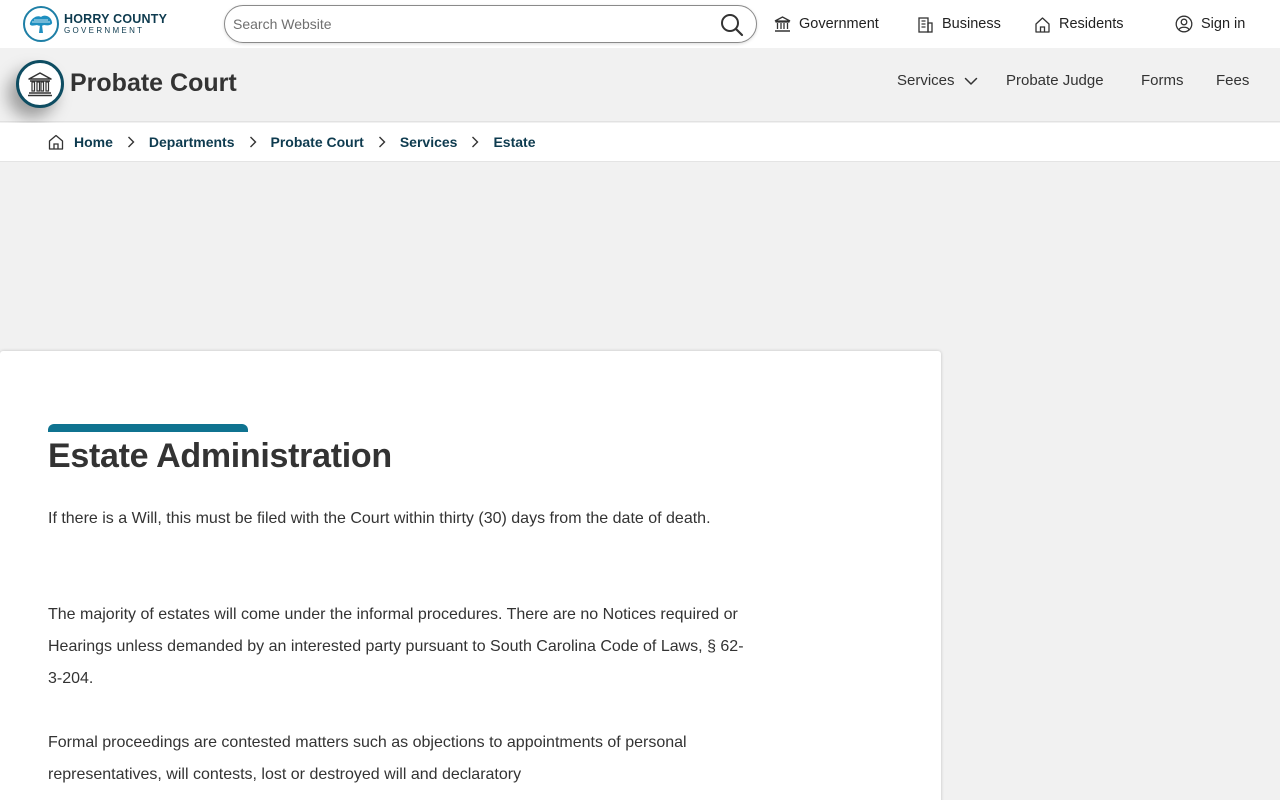 Image resolution: width=1280 pixels, height=800 pixels. I want to click on nav-government-label: Government, so click(839, 24).